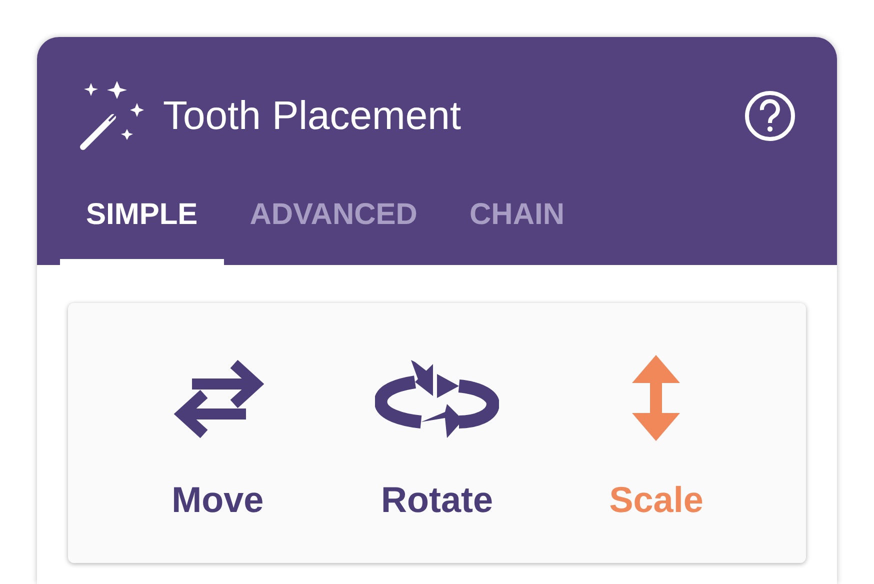 Image resolution: width=874 pixels, height=584 pixels. Describe the element at coordinates (770, 116) in the screenshot. I see `help-icon` at that location.